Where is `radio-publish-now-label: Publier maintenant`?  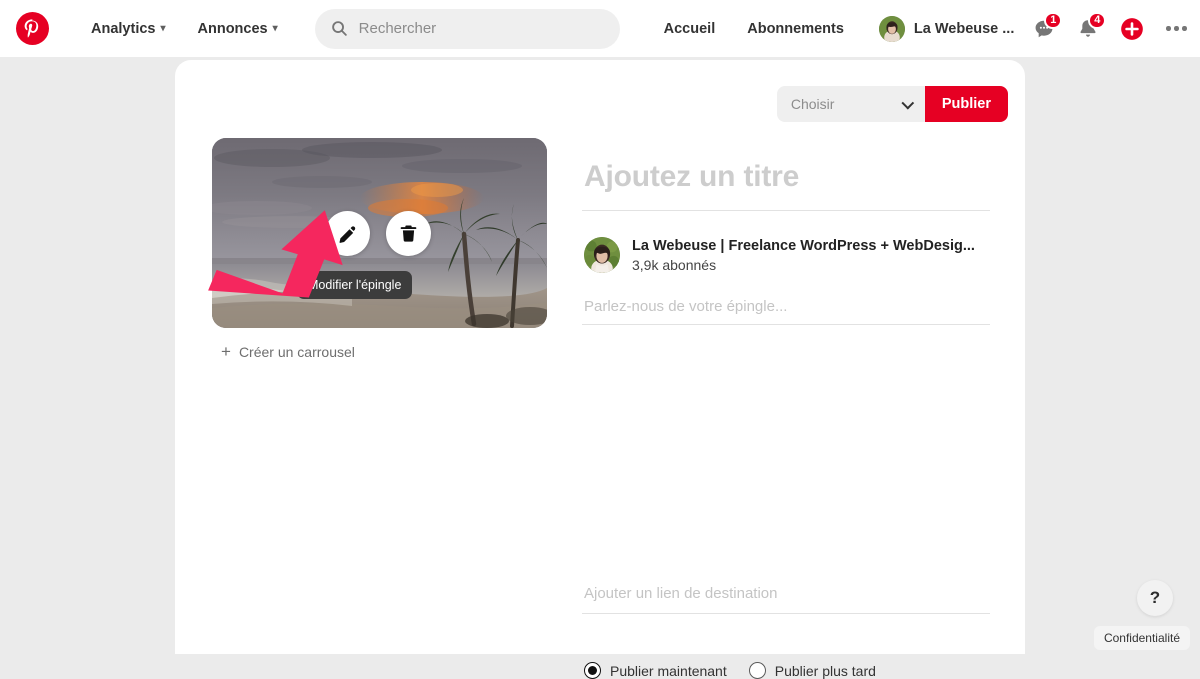 radio-publish-now-label: Publier maintenant is located at coordinates (668, 671).